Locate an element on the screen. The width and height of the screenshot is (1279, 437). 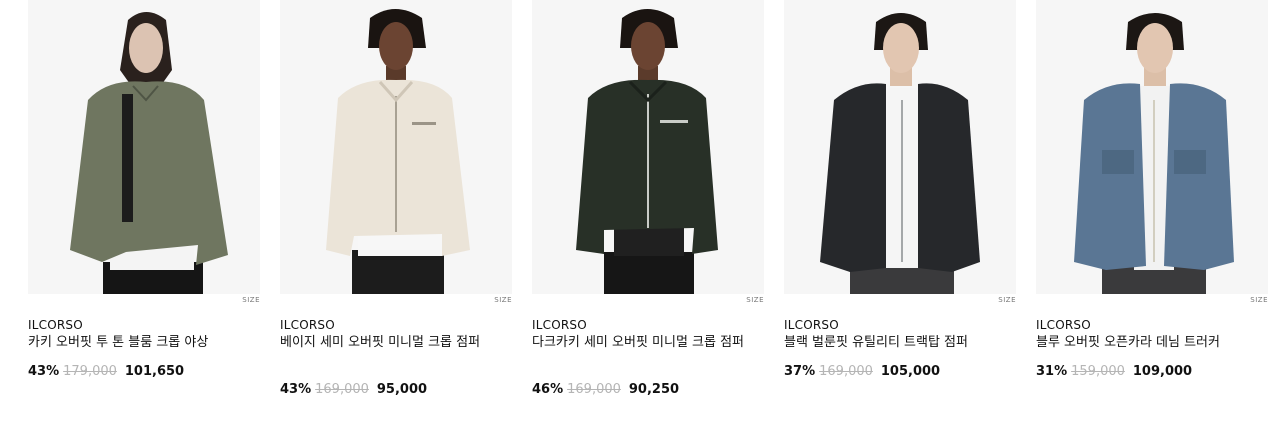
price-row: 43% 169,000 95,000 is located at coordinates (353, 389).